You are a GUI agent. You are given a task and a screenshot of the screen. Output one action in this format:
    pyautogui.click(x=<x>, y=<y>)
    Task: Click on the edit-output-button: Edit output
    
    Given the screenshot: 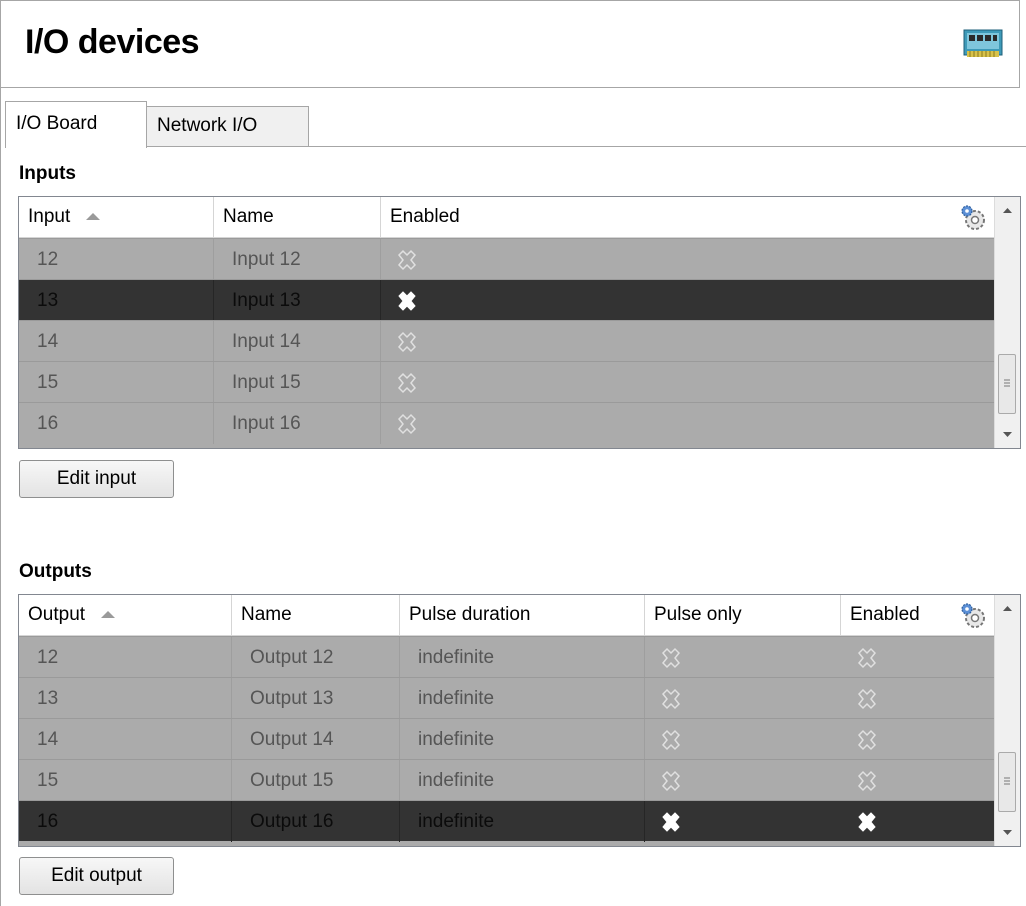 What is the action you would take?
    pyautogui.click(x=96, y=876)
    